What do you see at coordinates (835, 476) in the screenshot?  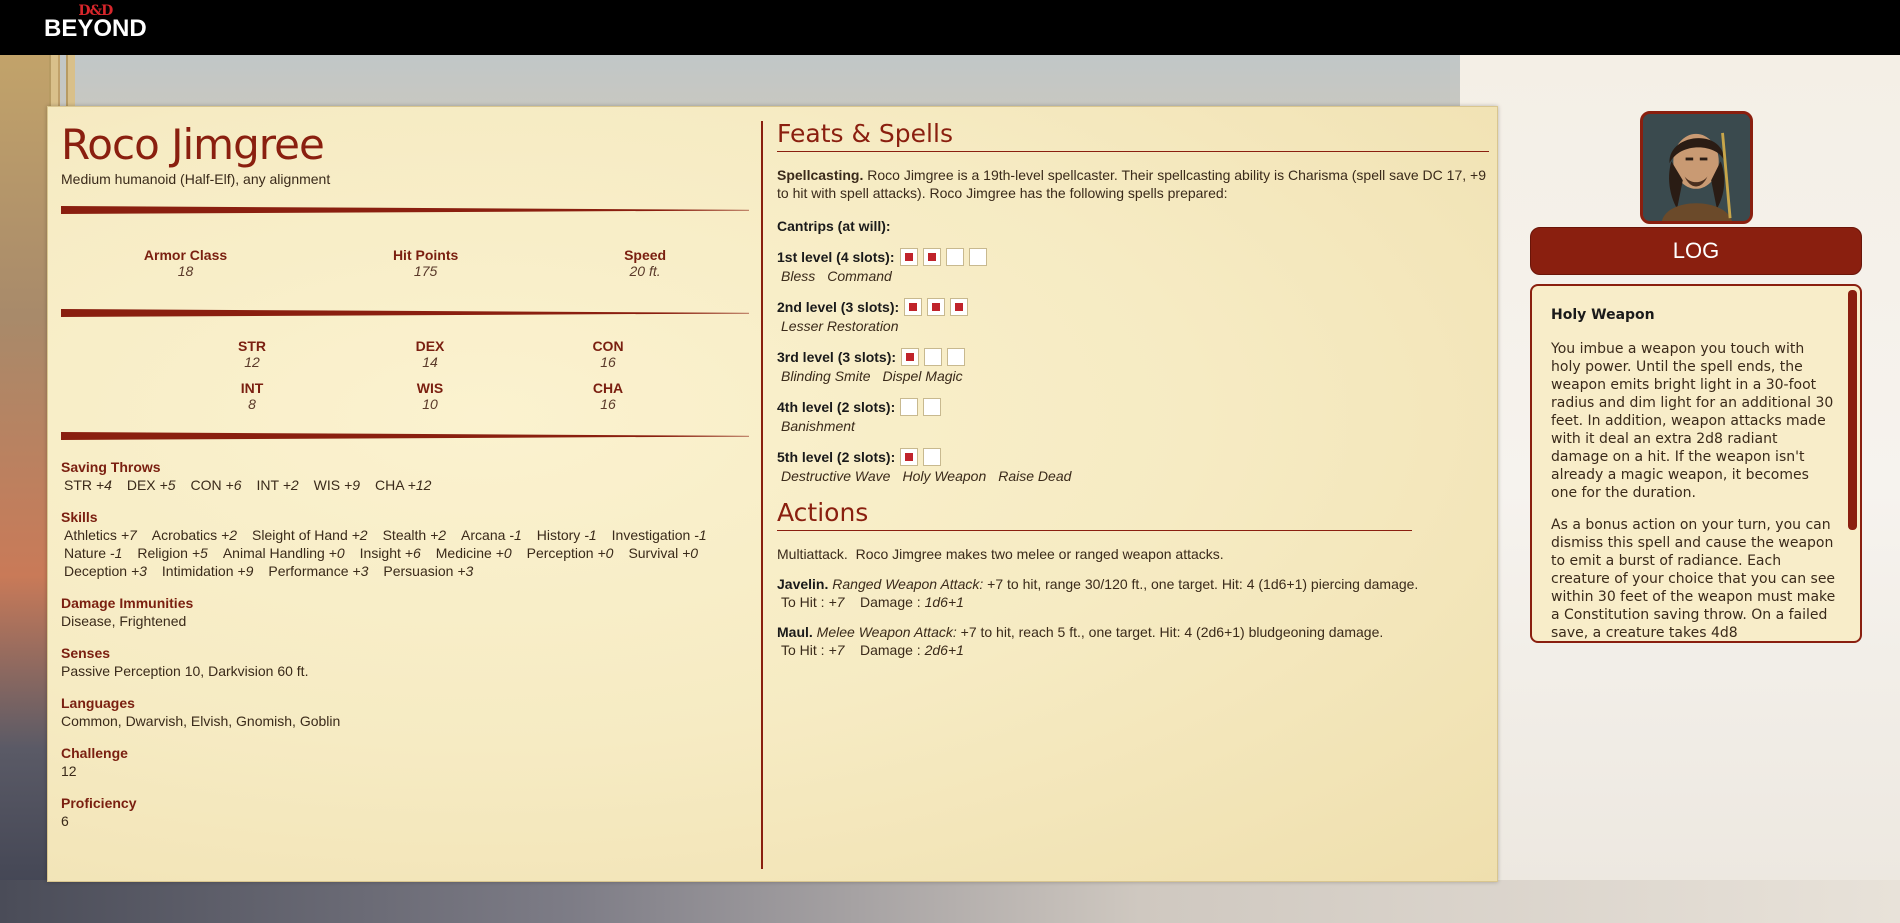 I see `spell-link: Destructive Wave` at bounding box center [835, 476].